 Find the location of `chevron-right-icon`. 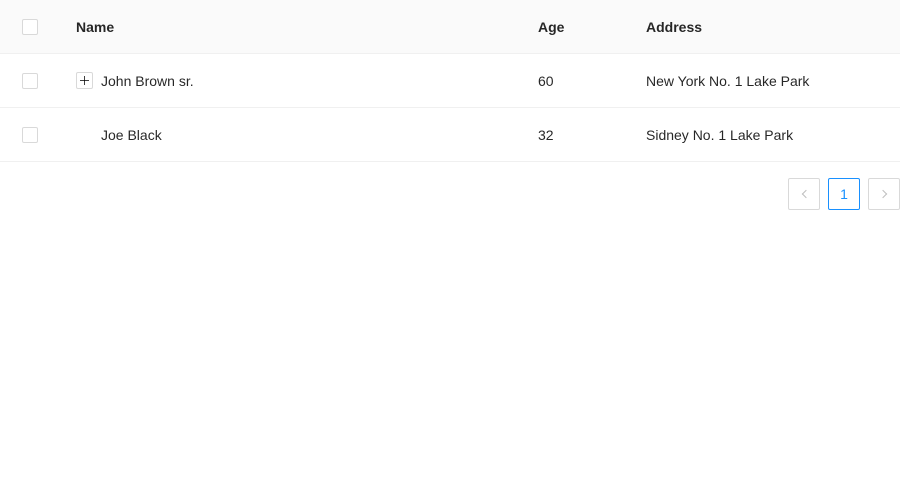

chevron-right-icon is located at coordinates (882, 194).